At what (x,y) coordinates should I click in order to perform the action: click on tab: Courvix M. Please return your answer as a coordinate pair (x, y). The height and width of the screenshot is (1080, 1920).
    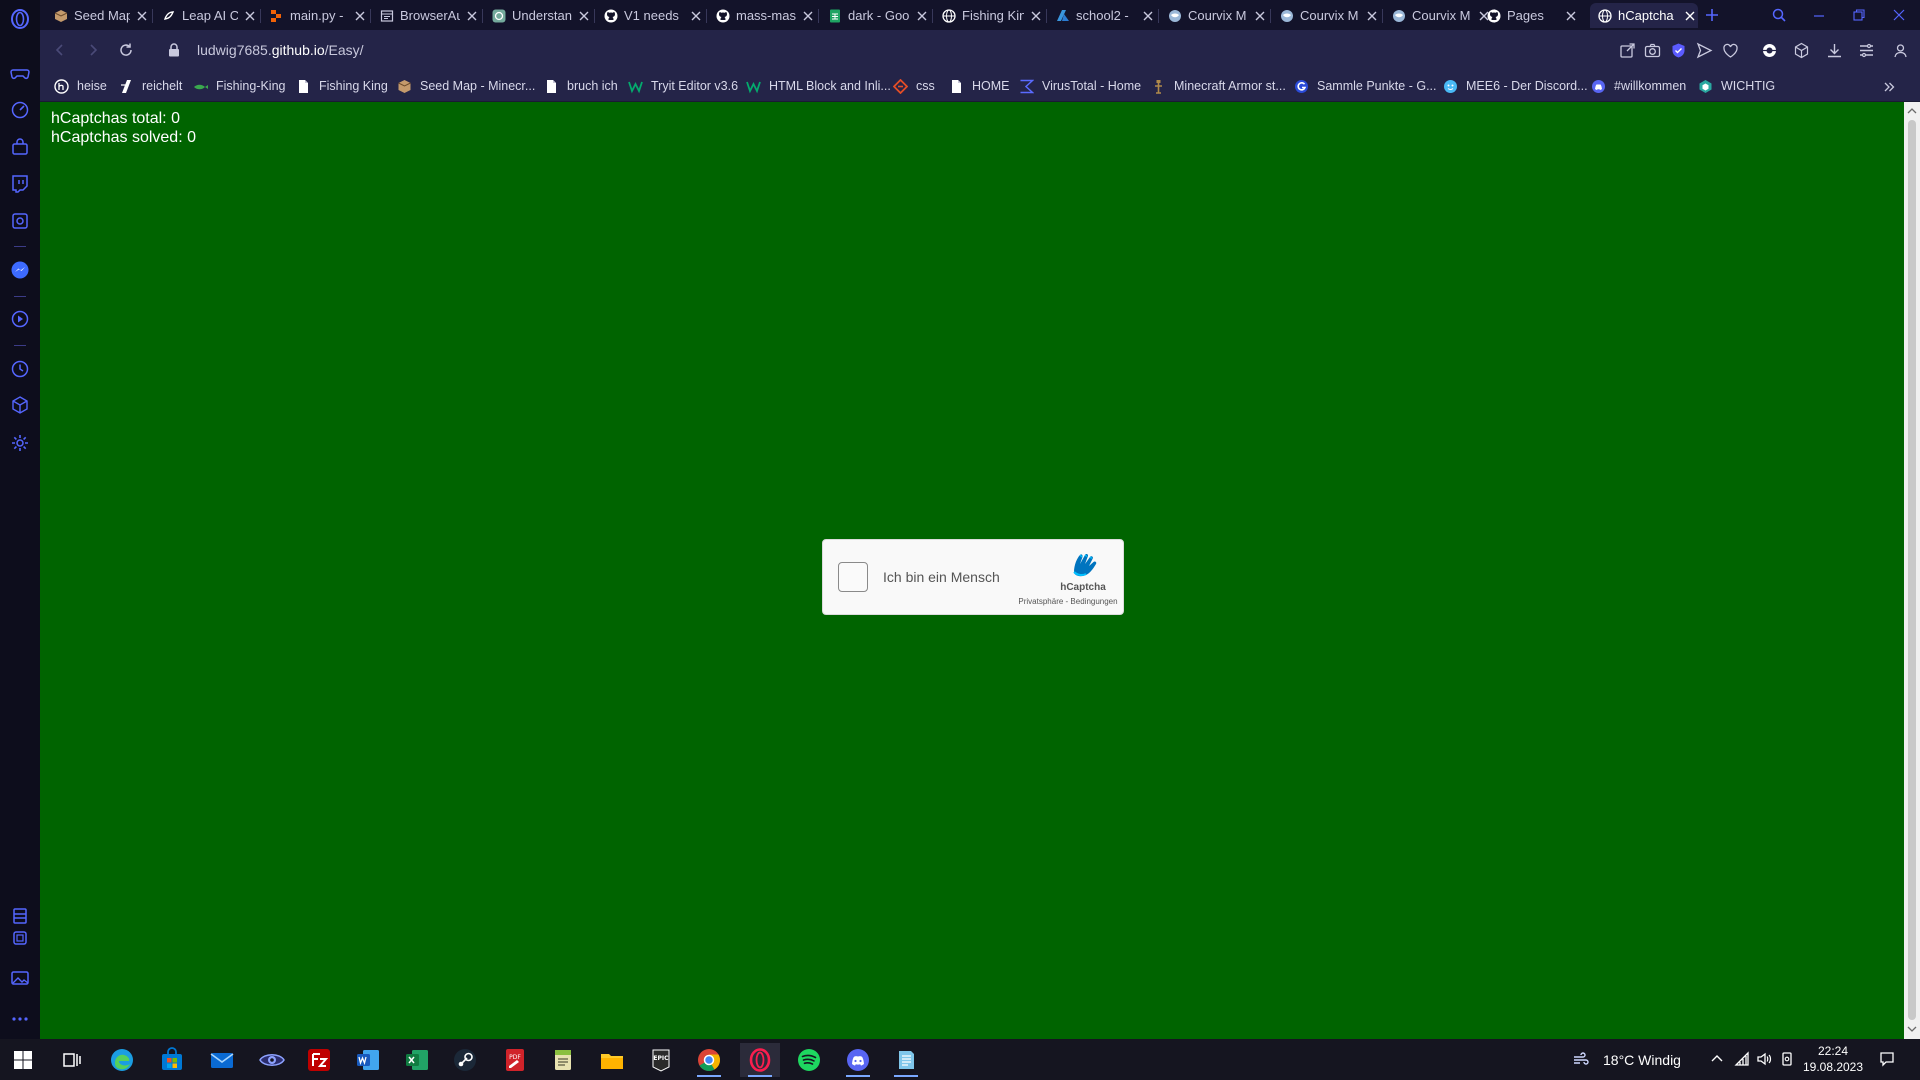
    Looking at the image, I should click on (1214, 15).